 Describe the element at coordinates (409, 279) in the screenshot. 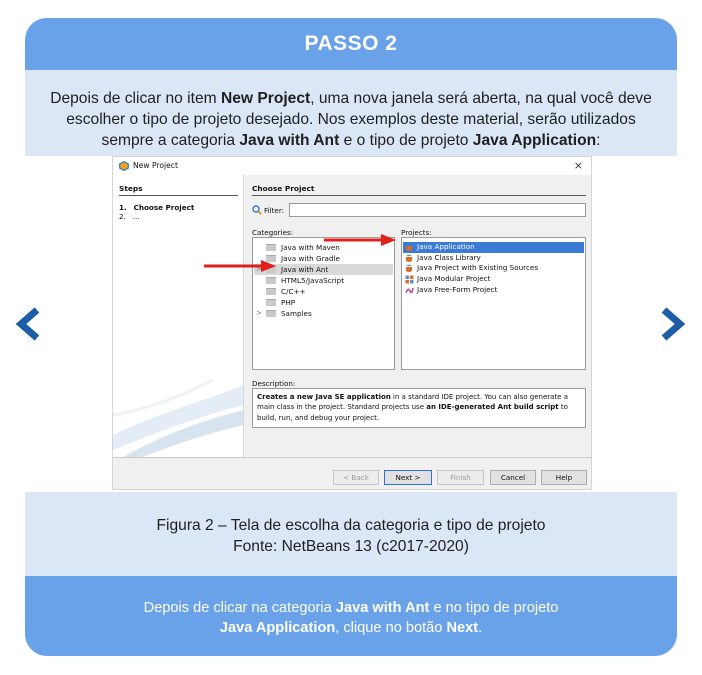

I see `modules-icon` at that location.